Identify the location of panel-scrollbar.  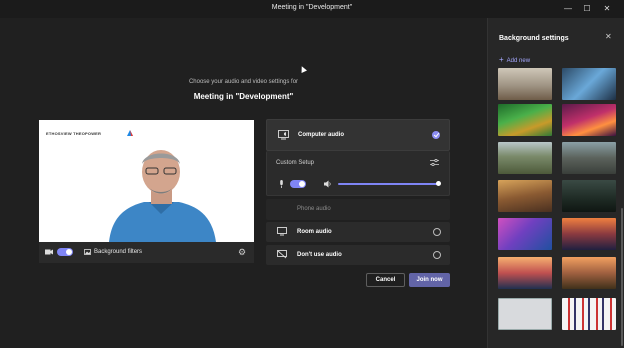
(622, 277).